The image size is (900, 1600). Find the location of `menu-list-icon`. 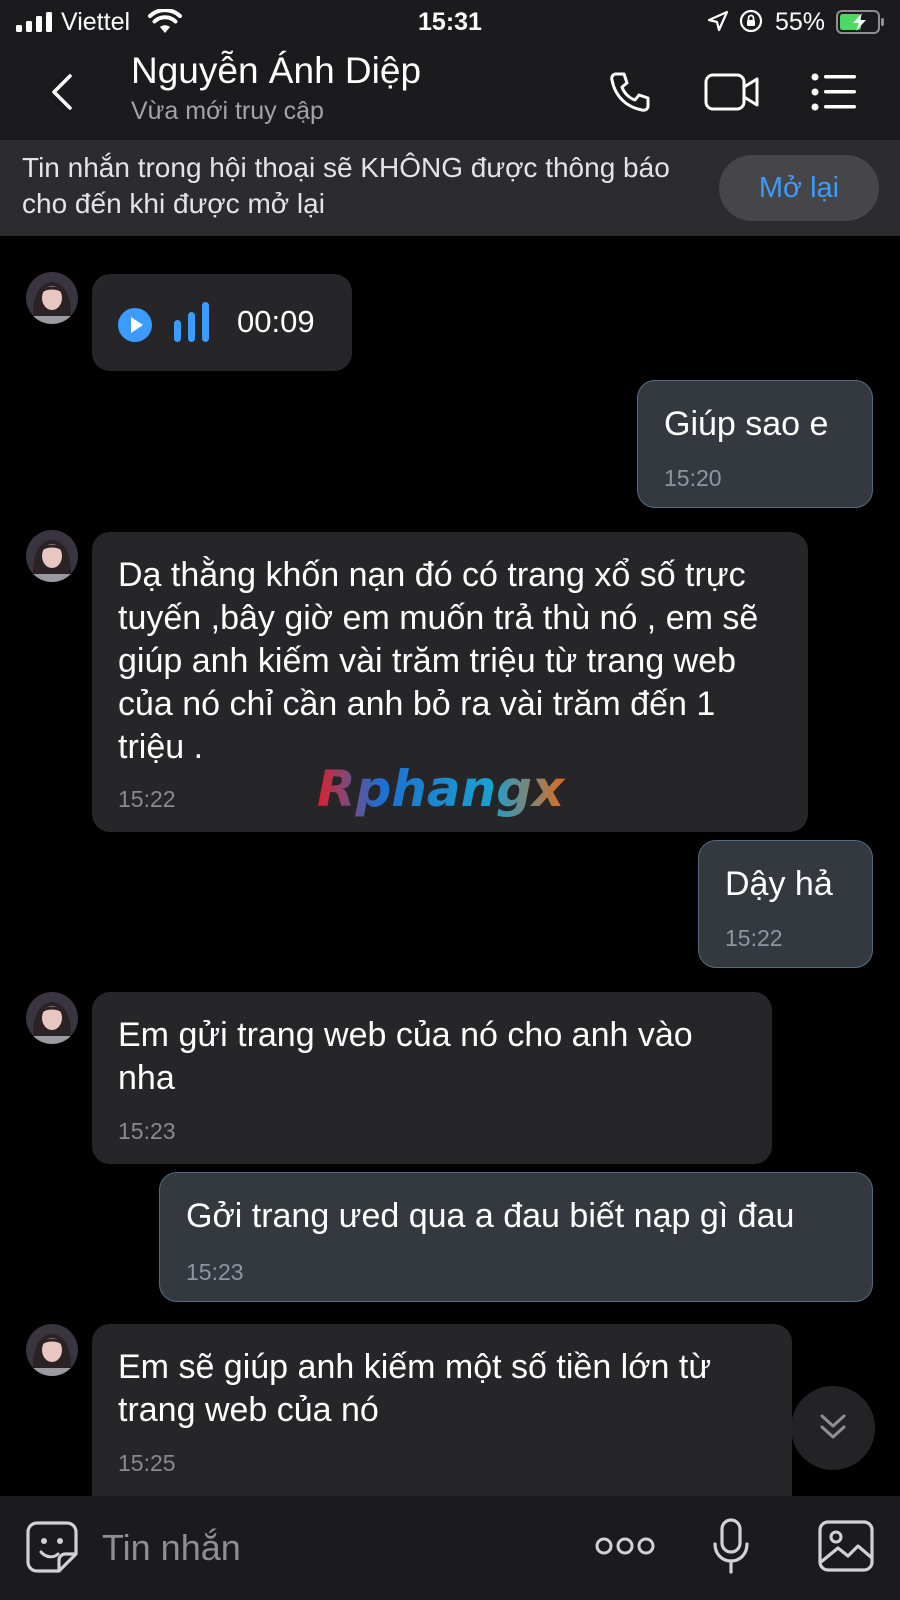

menu-list-icon is located at coordinates (834, 92).